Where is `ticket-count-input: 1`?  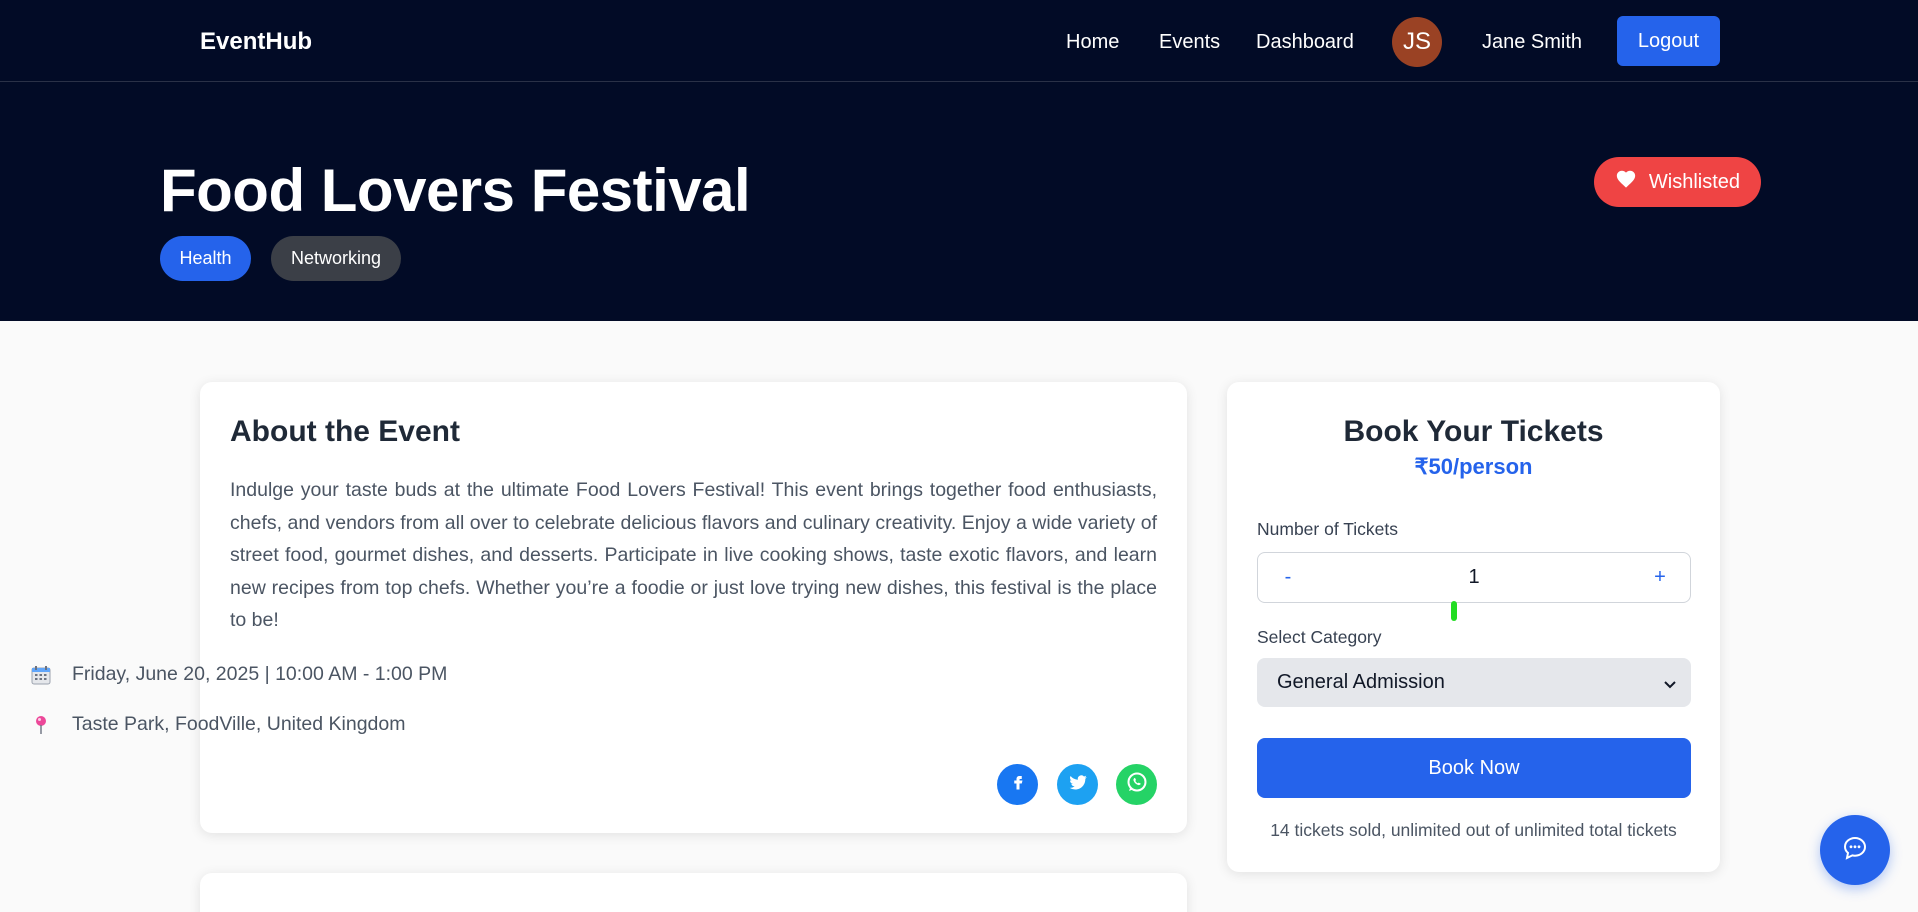 ticket-count-input: 1 is located at coordinates (1474, 577).